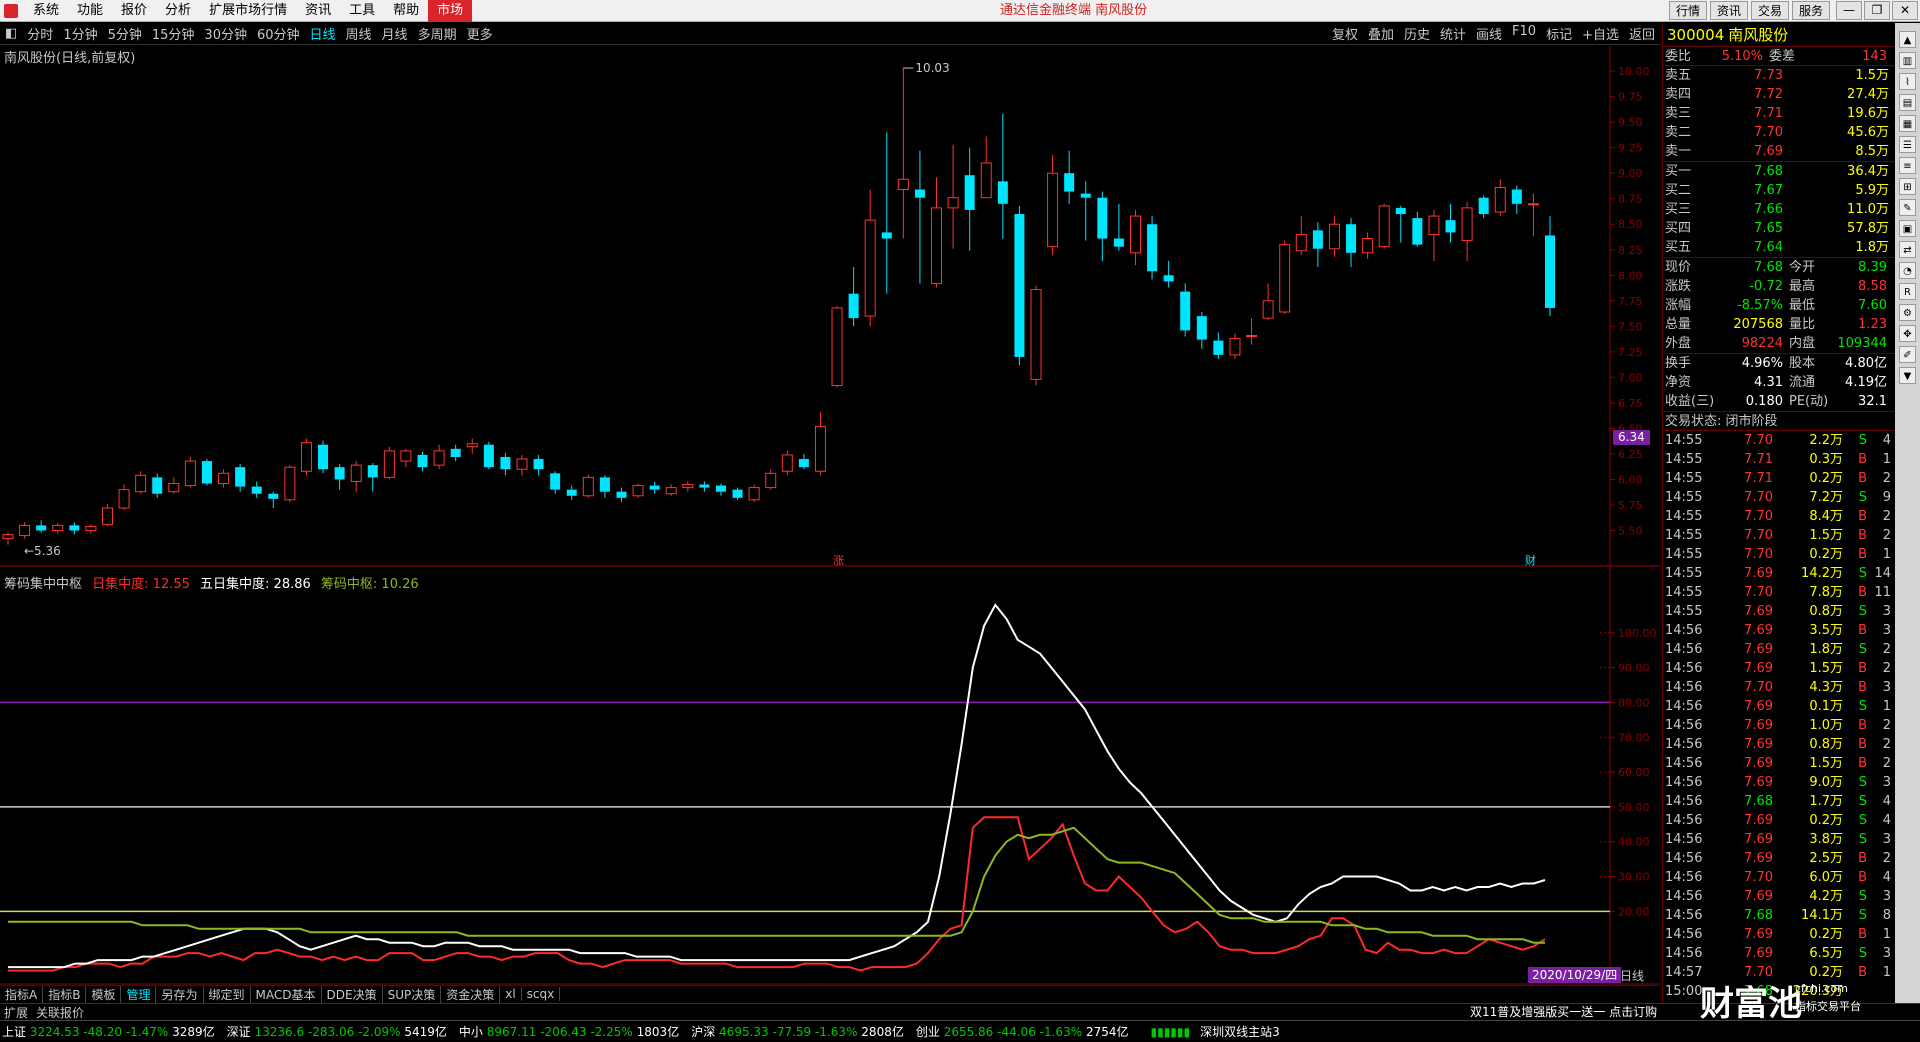 This screenshot has width=1920, height=1042. What do you see at coordinates (1907, 291) in the screenshot?
I see `rsi-icon: R` at bounding box center [1907, 291].